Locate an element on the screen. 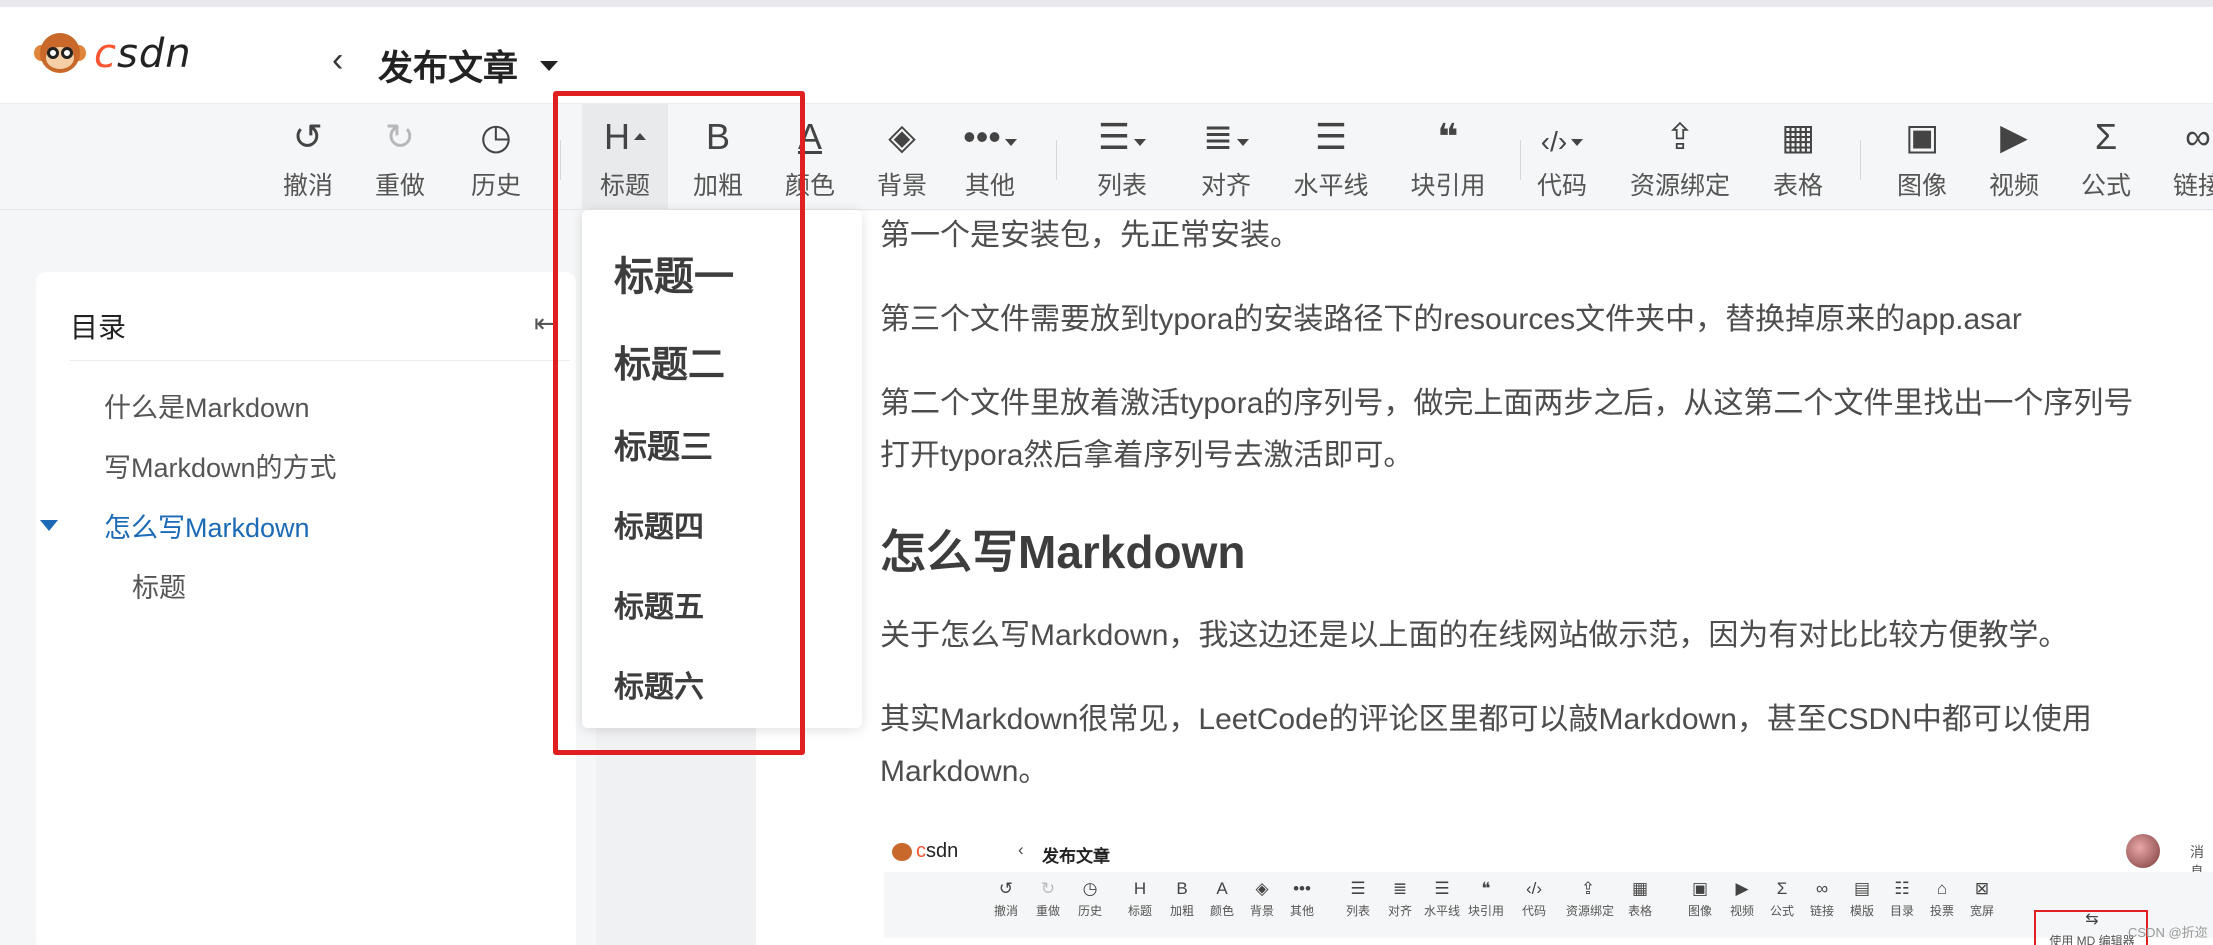  link-label: 链接 is located at coordinates (2192, 186).